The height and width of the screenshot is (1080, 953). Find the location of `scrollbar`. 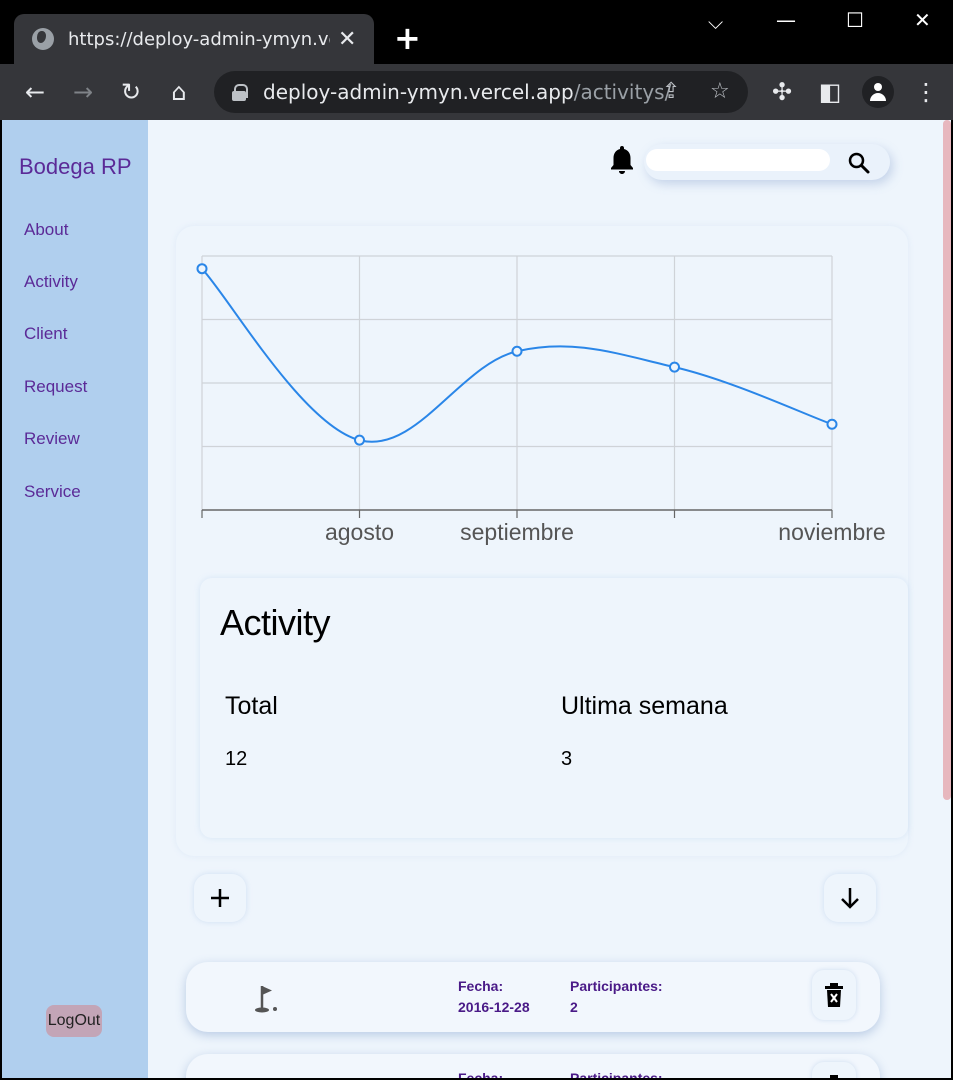

scrollbar is located at coordinates (947, 460).